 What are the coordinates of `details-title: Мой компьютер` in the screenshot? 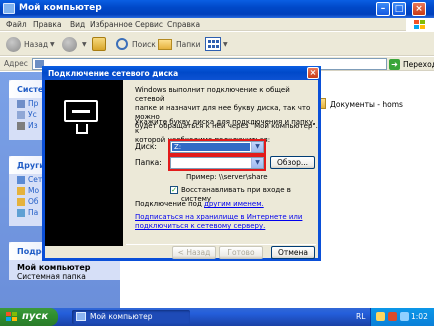 It's located at (54, 267).